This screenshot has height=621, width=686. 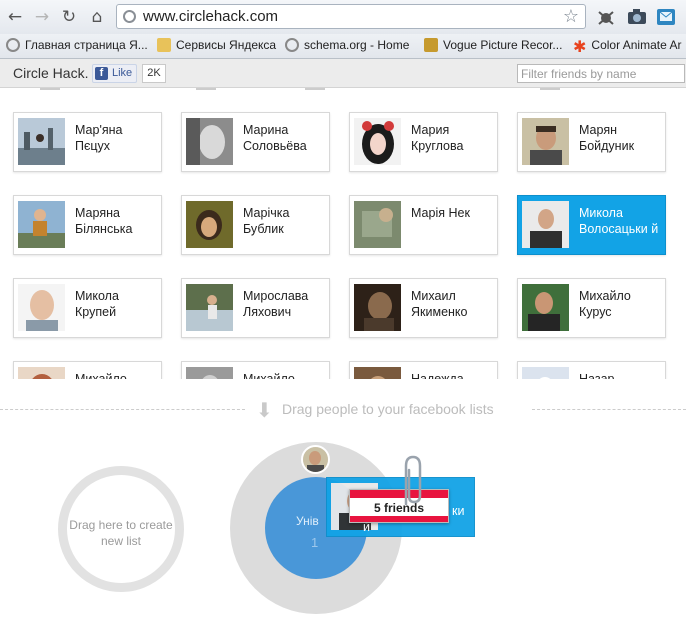 I want to click on friend-name: Марина Соловьёва, so click(x=275, y=138).